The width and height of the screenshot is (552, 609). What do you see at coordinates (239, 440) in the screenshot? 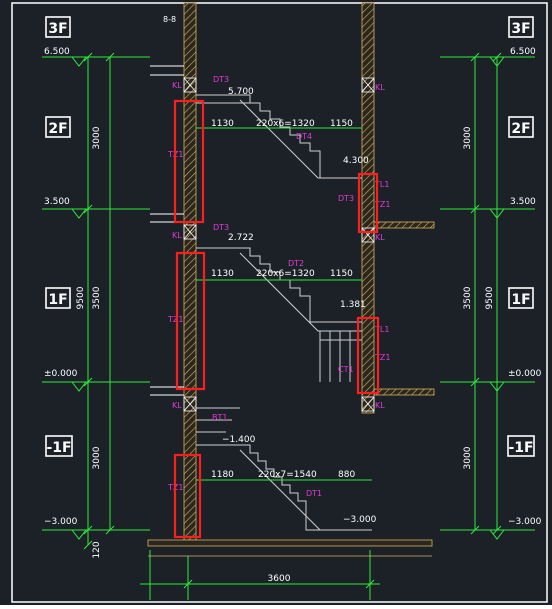
I see `landing-elevation: −1.400` at bounding box center [239, 440].